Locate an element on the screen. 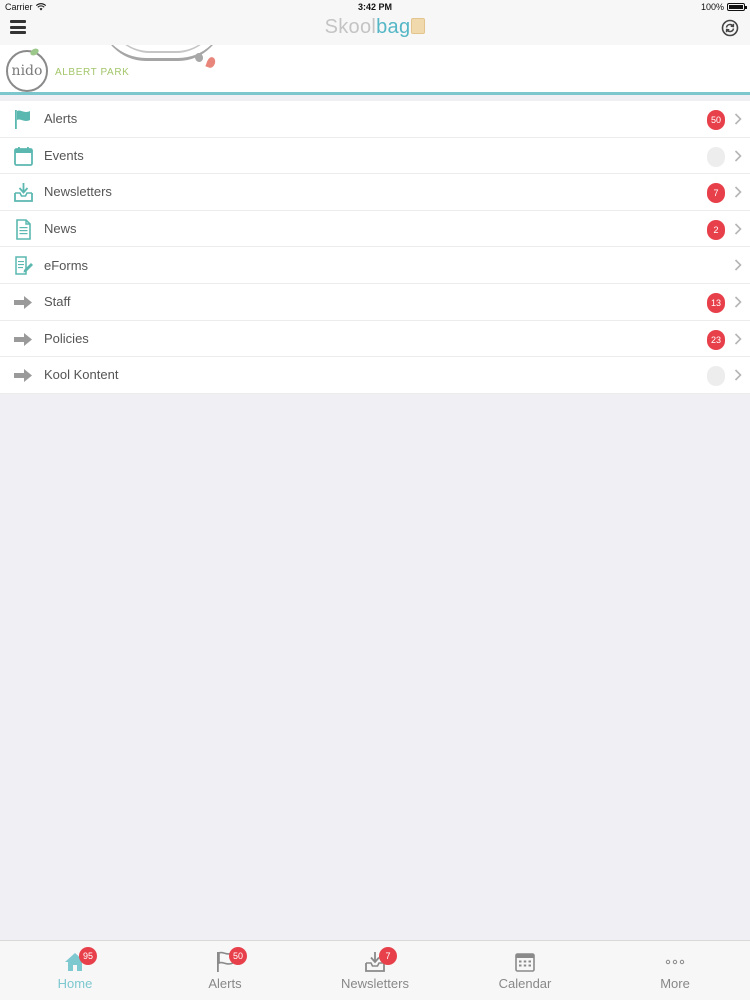  menu-item-label: Policies is located at coordinates (66, 338).